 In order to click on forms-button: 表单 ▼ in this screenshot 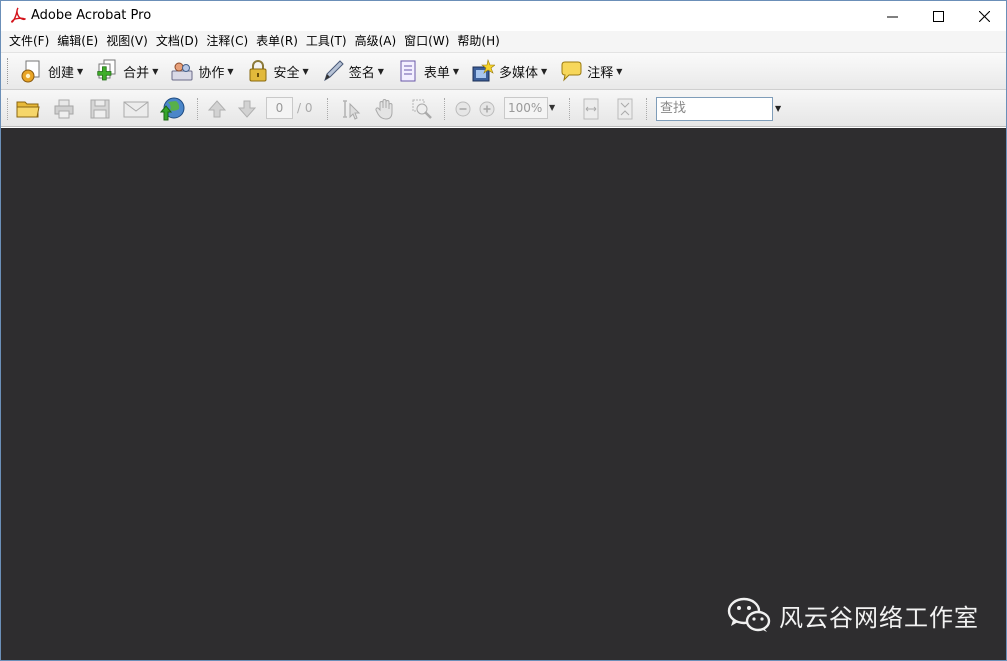, I will do `click(427, 71)`.